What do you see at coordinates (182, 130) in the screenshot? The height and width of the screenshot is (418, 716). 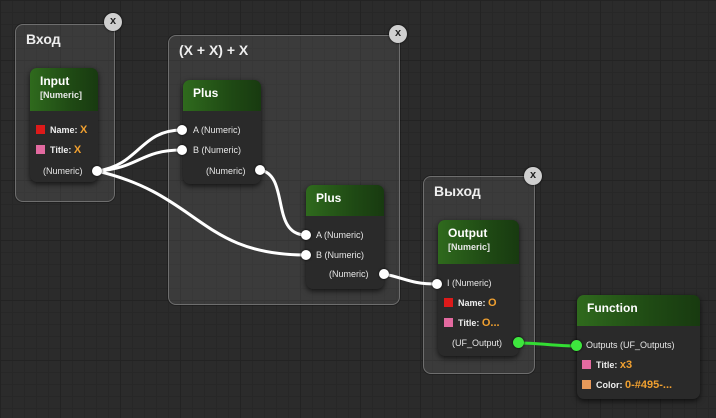 I see `plus1-input-a-port` at bounding box center [182, 130].